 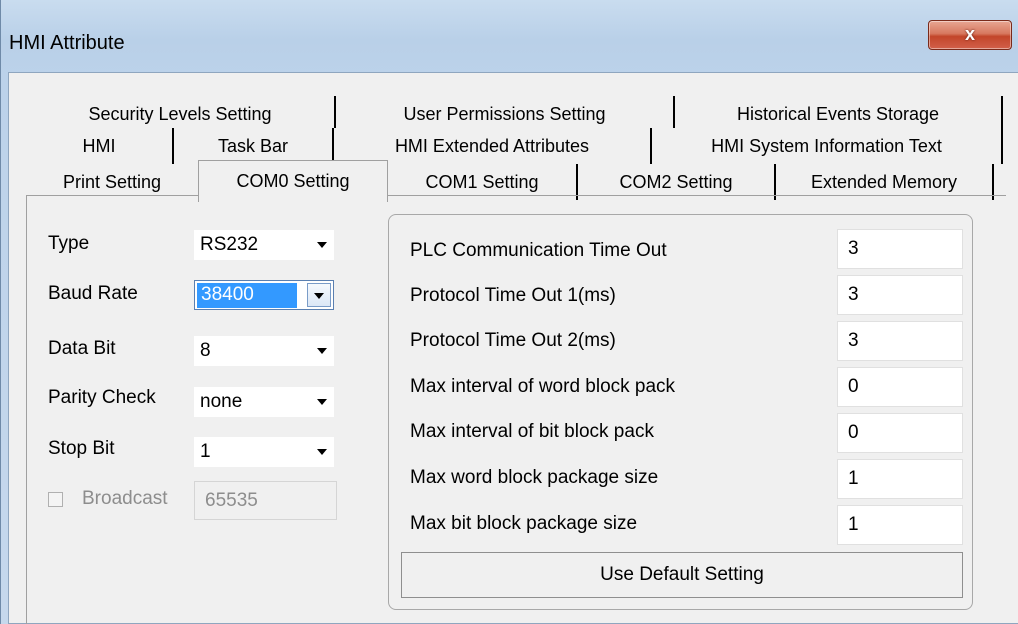 I want to click on broadcast-address-field: 65535, so click(x=265, y=500).